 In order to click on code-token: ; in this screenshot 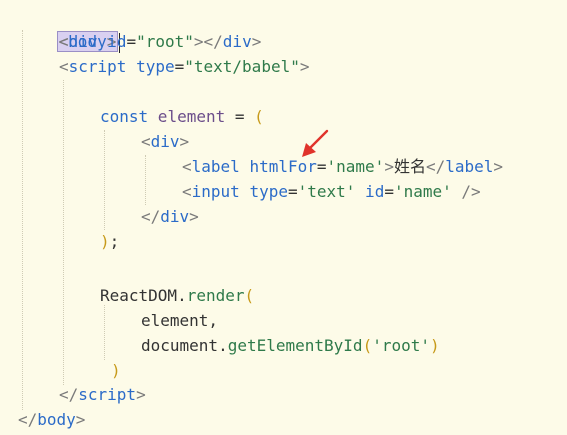, I will do `click(114, 241)`.